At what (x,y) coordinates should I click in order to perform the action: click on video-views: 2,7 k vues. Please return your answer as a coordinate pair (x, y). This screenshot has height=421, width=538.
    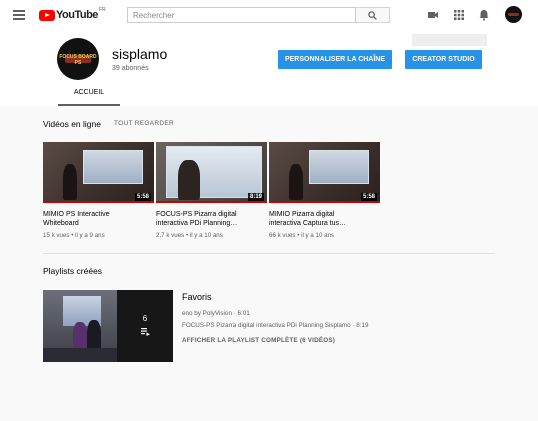
    Looking at the image, I should click on (170, 235).